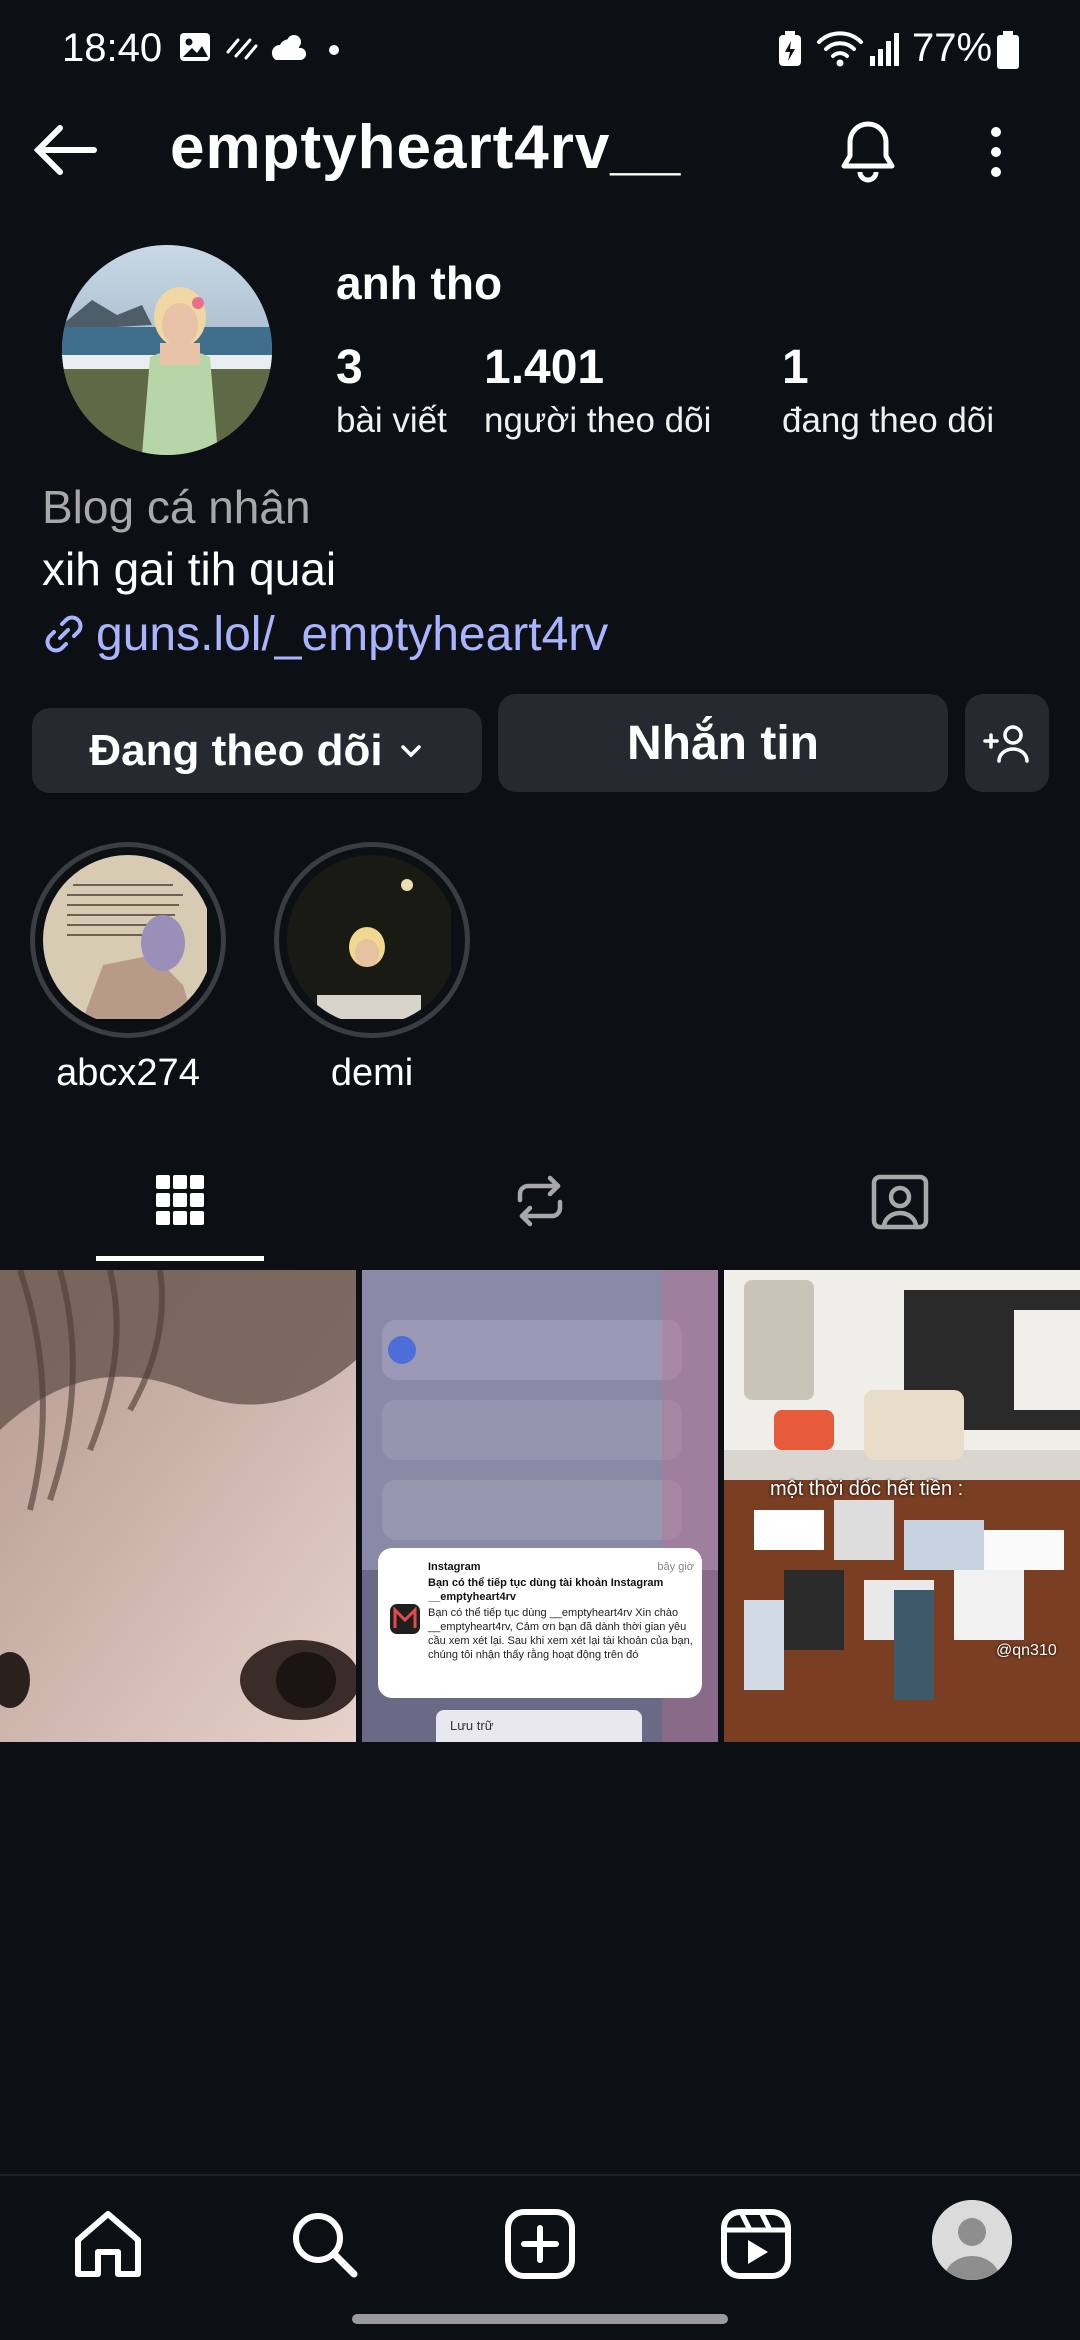  Describe the element at coordinates (128, 1073) in the screenshot. I see `highlight-label: abcx274` at that location.